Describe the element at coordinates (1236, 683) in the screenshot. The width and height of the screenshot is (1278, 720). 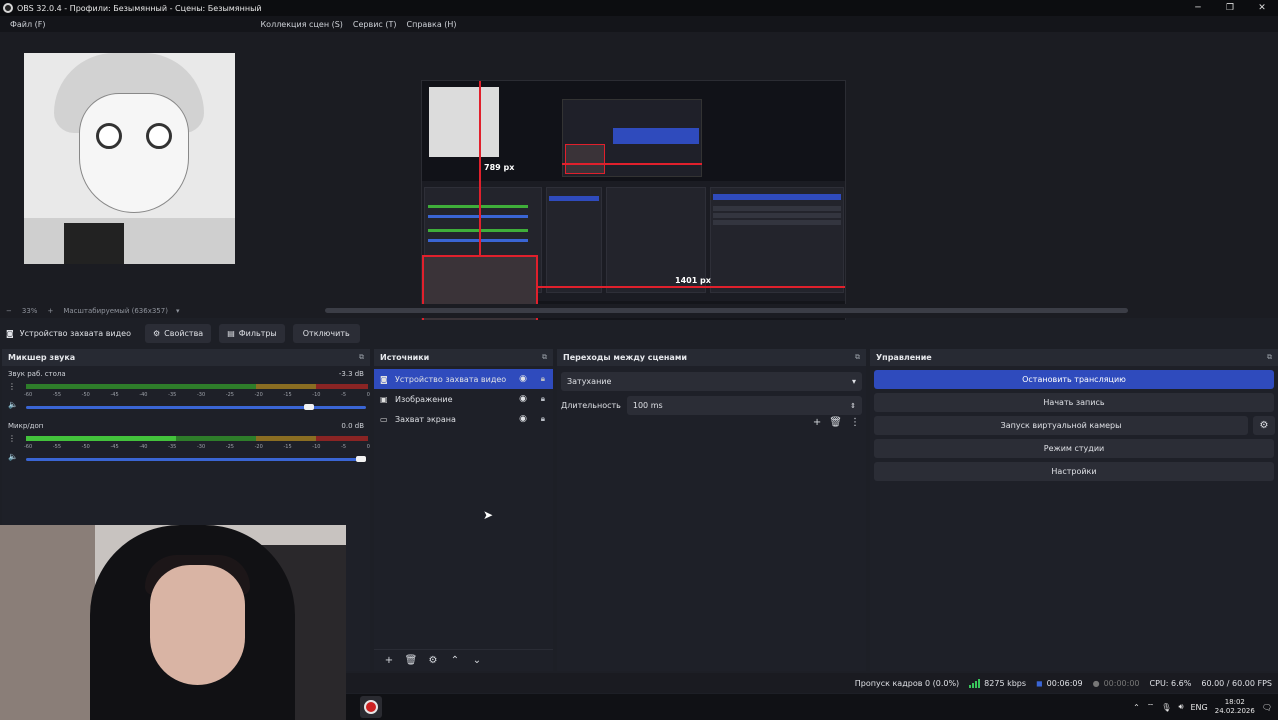
I see `fps-counter: 60.00 / 60.00 FPS` at that location.